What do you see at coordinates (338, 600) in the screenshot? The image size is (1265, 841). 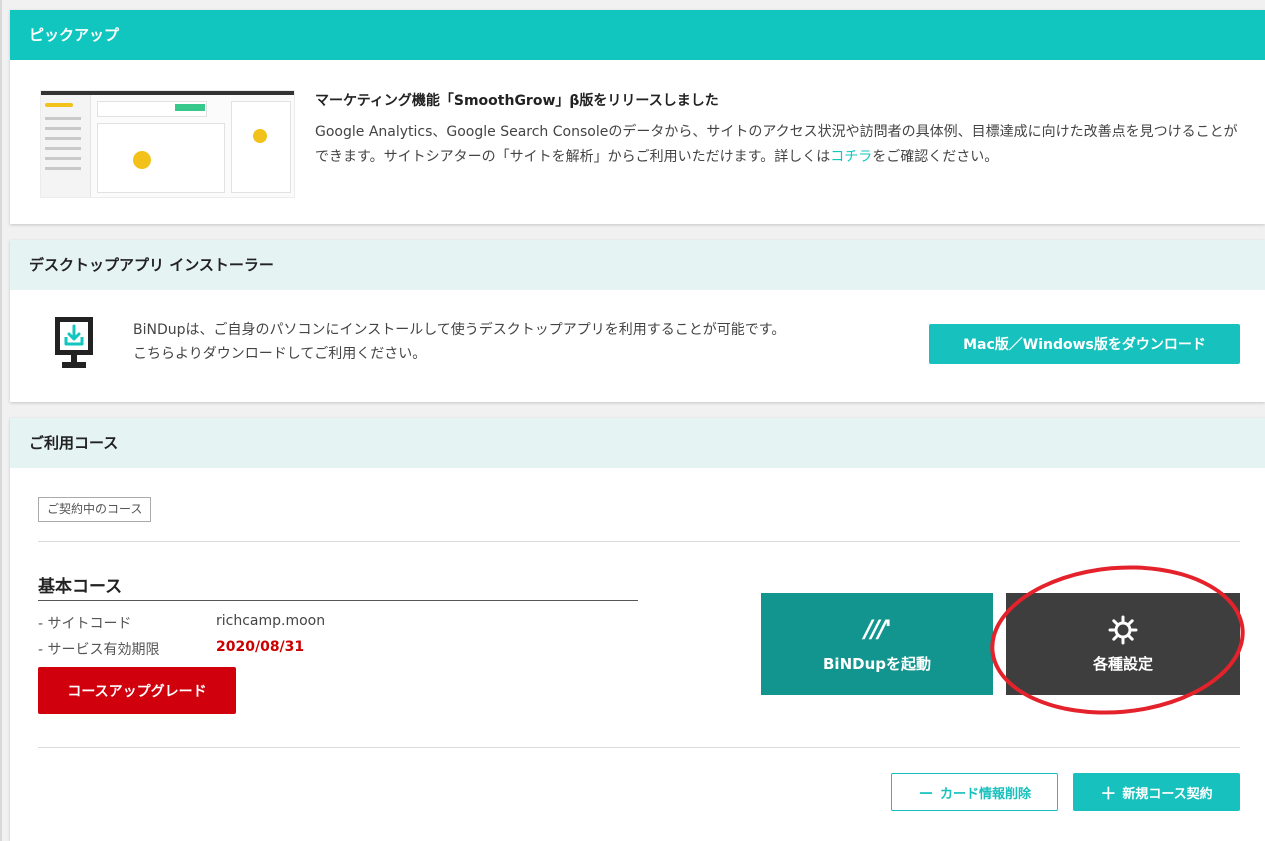 I see `course-name-underline` at bounding box center [338, 600].